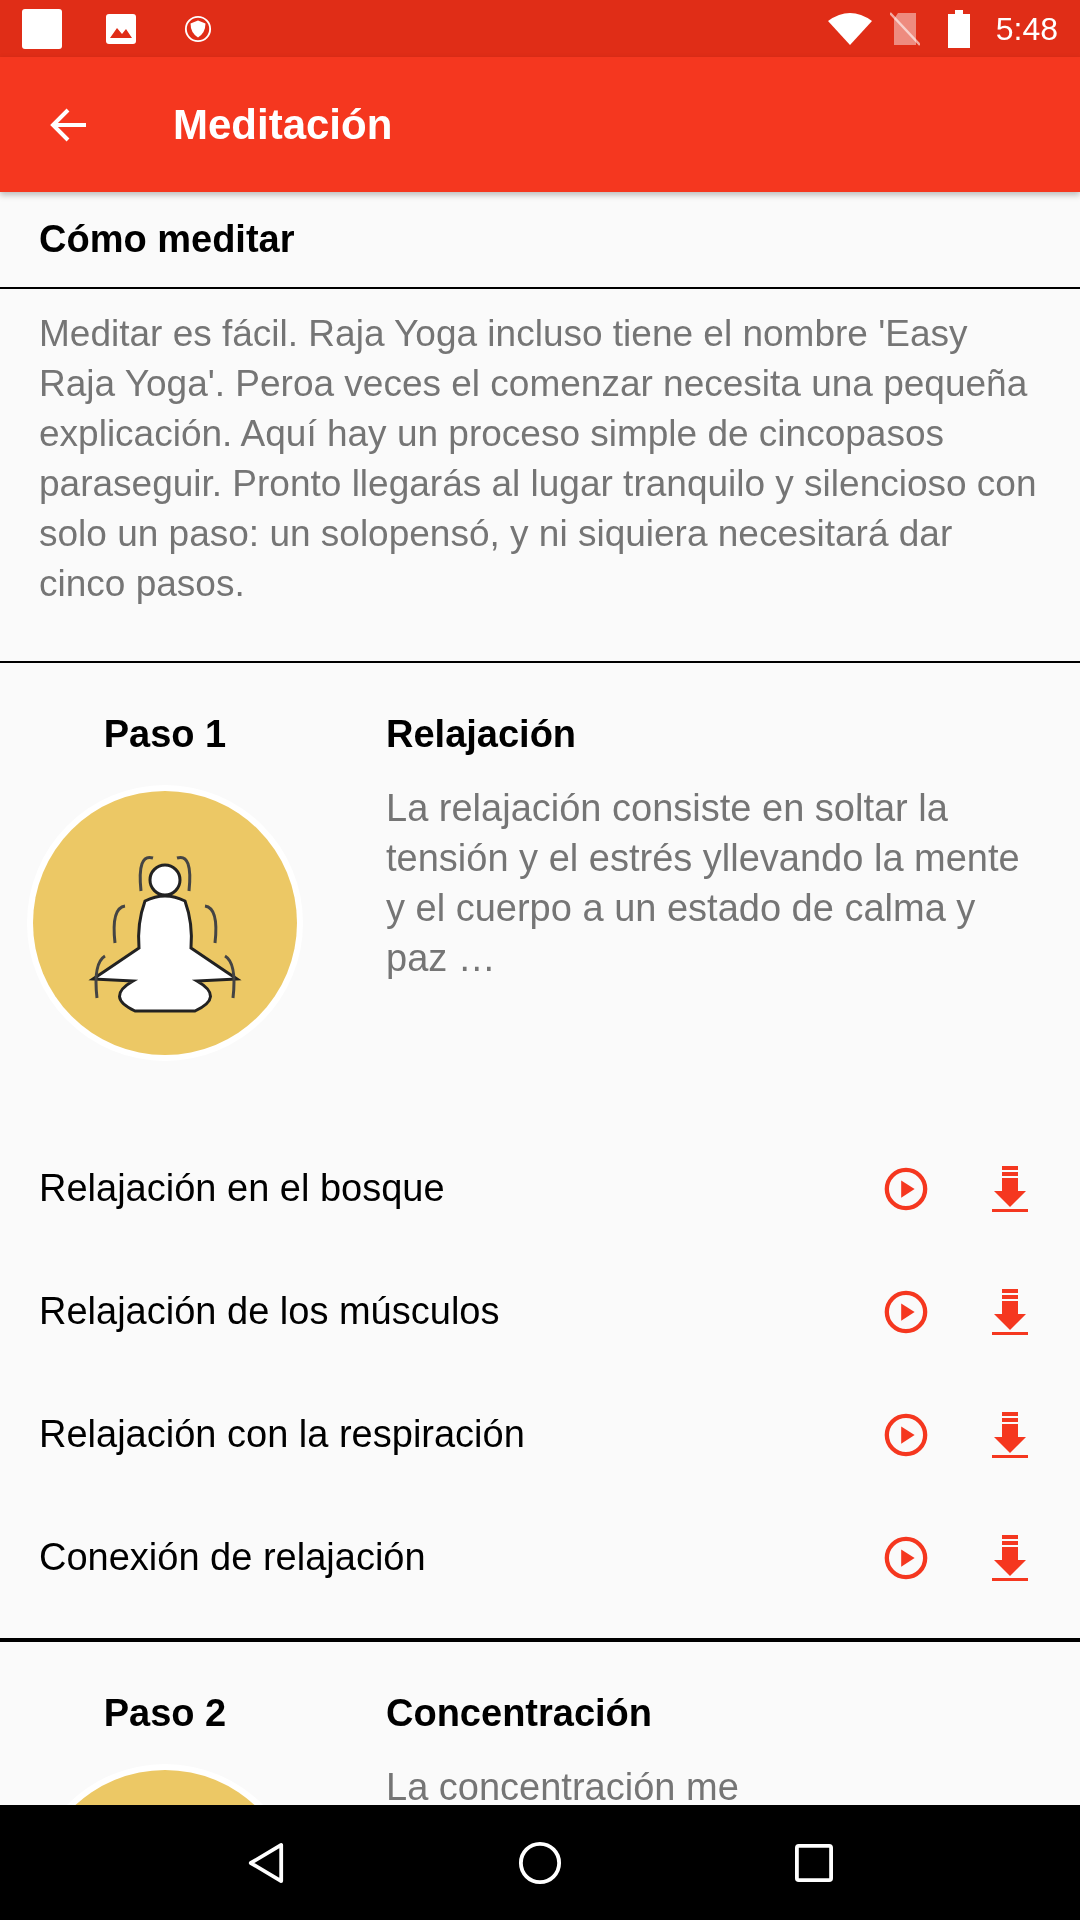  Describe the element at coordinates (849, 28) in the screenshot. I see `wifi-icon` at that location.